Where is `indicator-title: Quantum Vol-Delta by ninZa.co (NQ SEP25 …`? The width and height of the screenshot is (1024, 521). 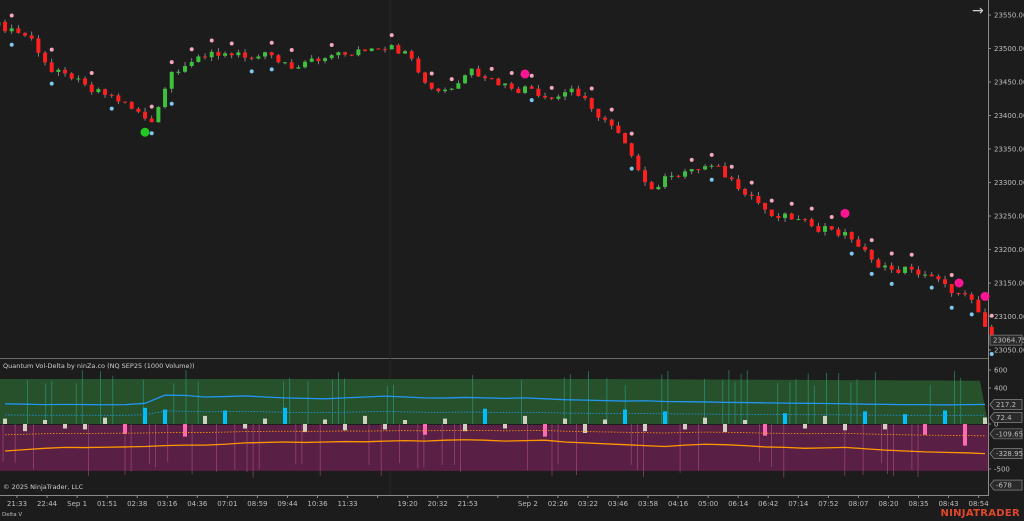 indicator-title: Quantum Vol-Delta by ninZa.co (NQ SEP25 … is located at coordinates (99, 366).